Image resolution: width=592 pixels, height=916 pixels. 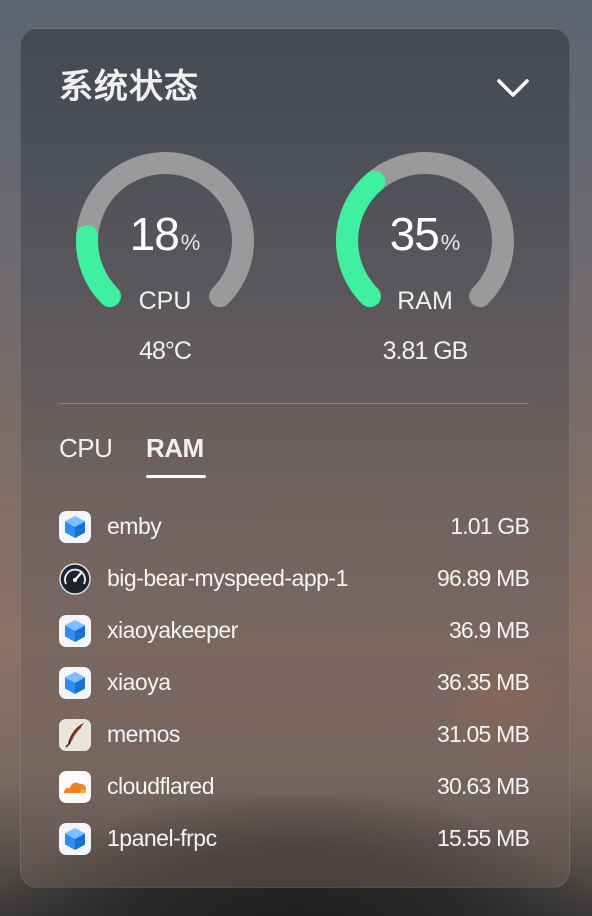 What do you see at coordinates (143, 734) in the screenshot?
I see `process-name: memos` at bounding box center [143, 734].